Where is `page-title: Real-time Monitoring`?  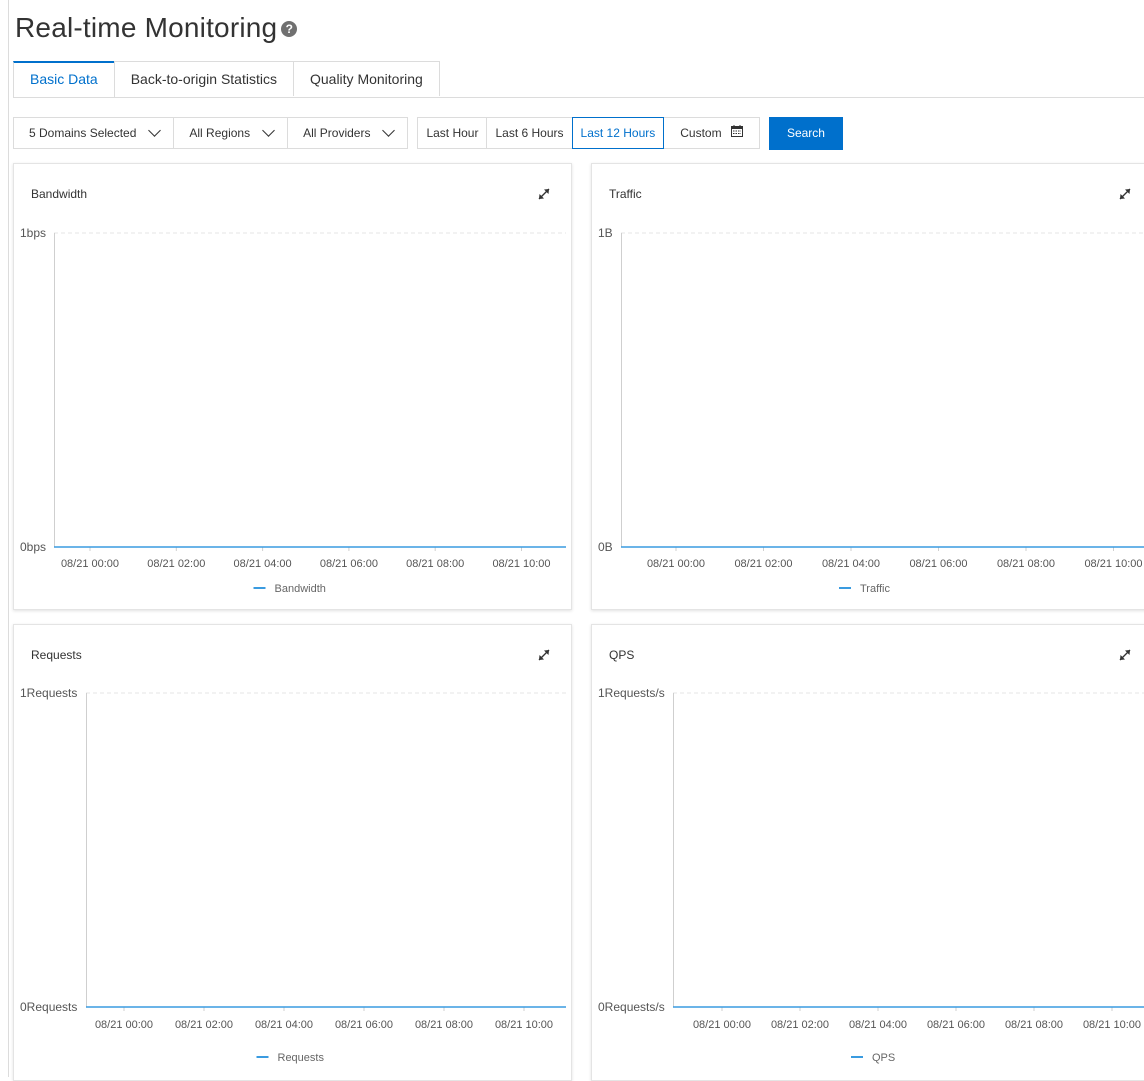 page-title: Real-time Monitoring is located at coordinates (146, 27).